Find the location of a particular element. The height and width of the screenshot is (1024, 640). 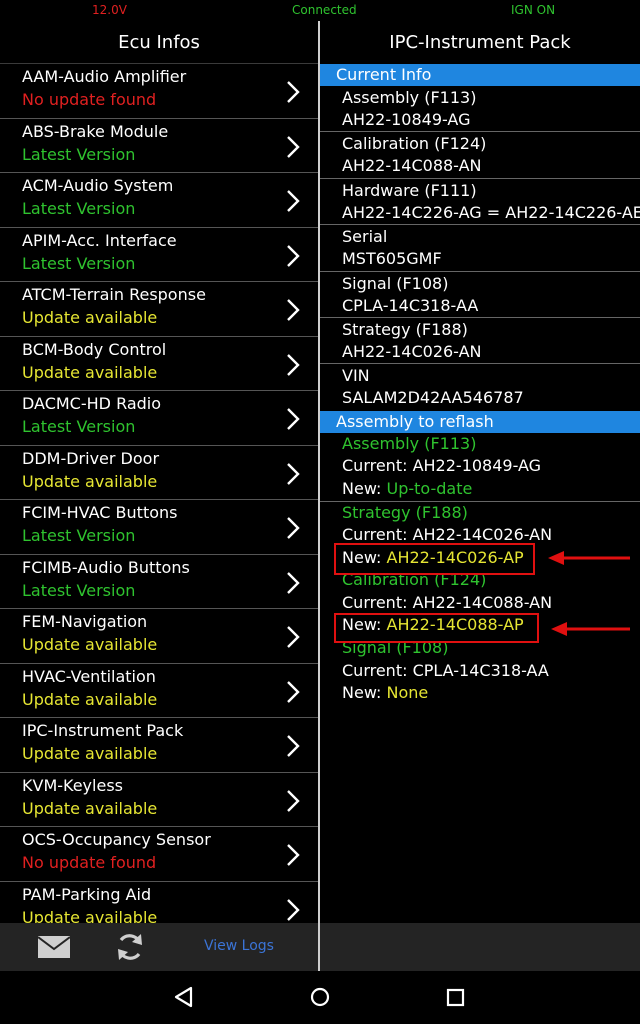

reflash-new: New: None is located at coordinates (491, 693).